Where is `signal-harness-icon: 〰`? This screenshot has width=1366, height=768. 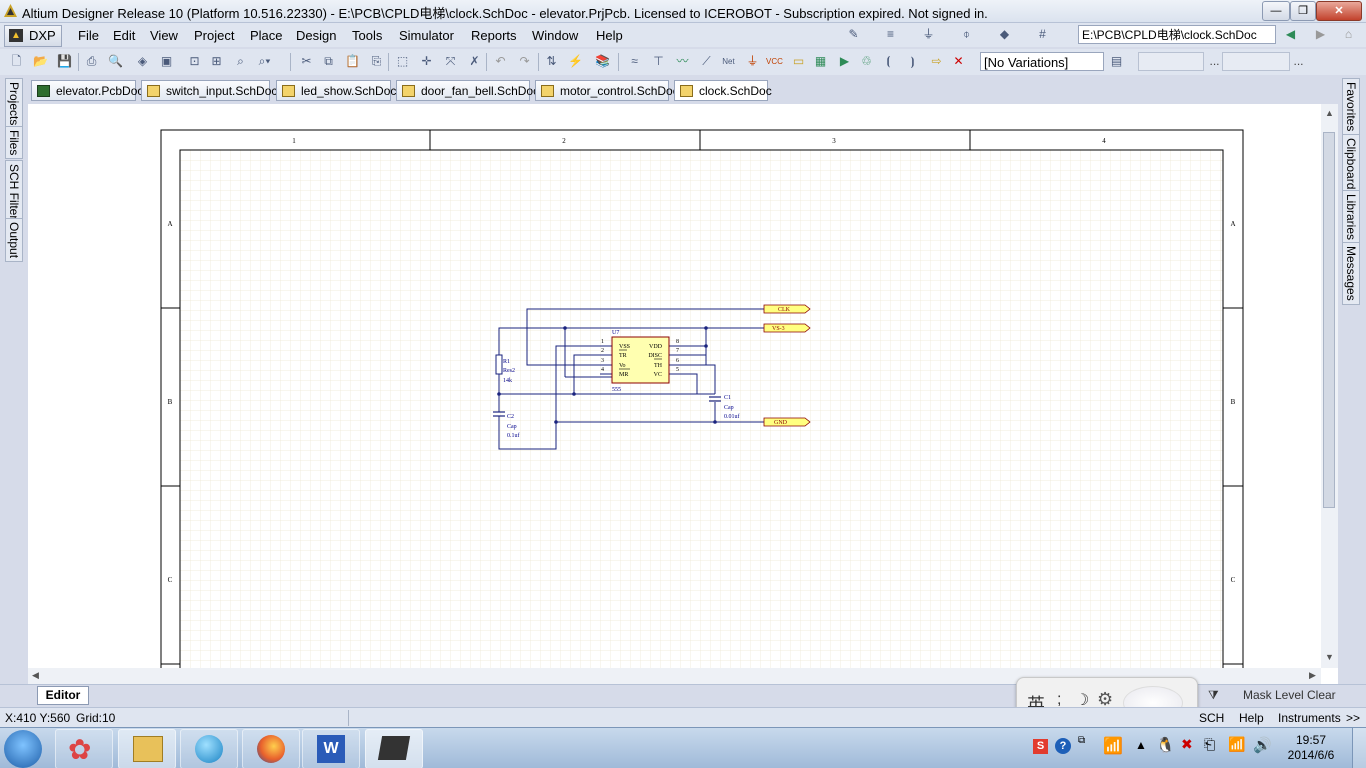 signal-harness-icon: 〰 is located at coordinates (682, 61).